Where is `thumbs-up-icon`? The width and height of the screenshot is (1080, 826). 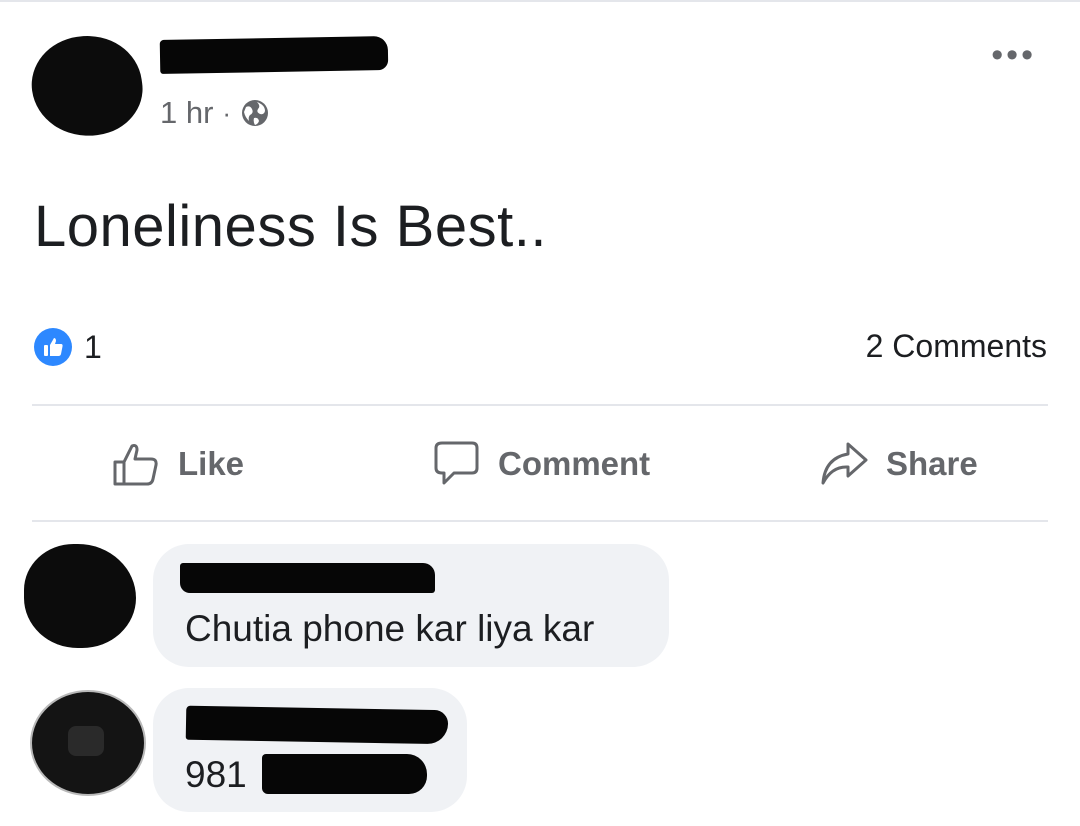
thumbs-up-icon is located at coordinates (53, 347).